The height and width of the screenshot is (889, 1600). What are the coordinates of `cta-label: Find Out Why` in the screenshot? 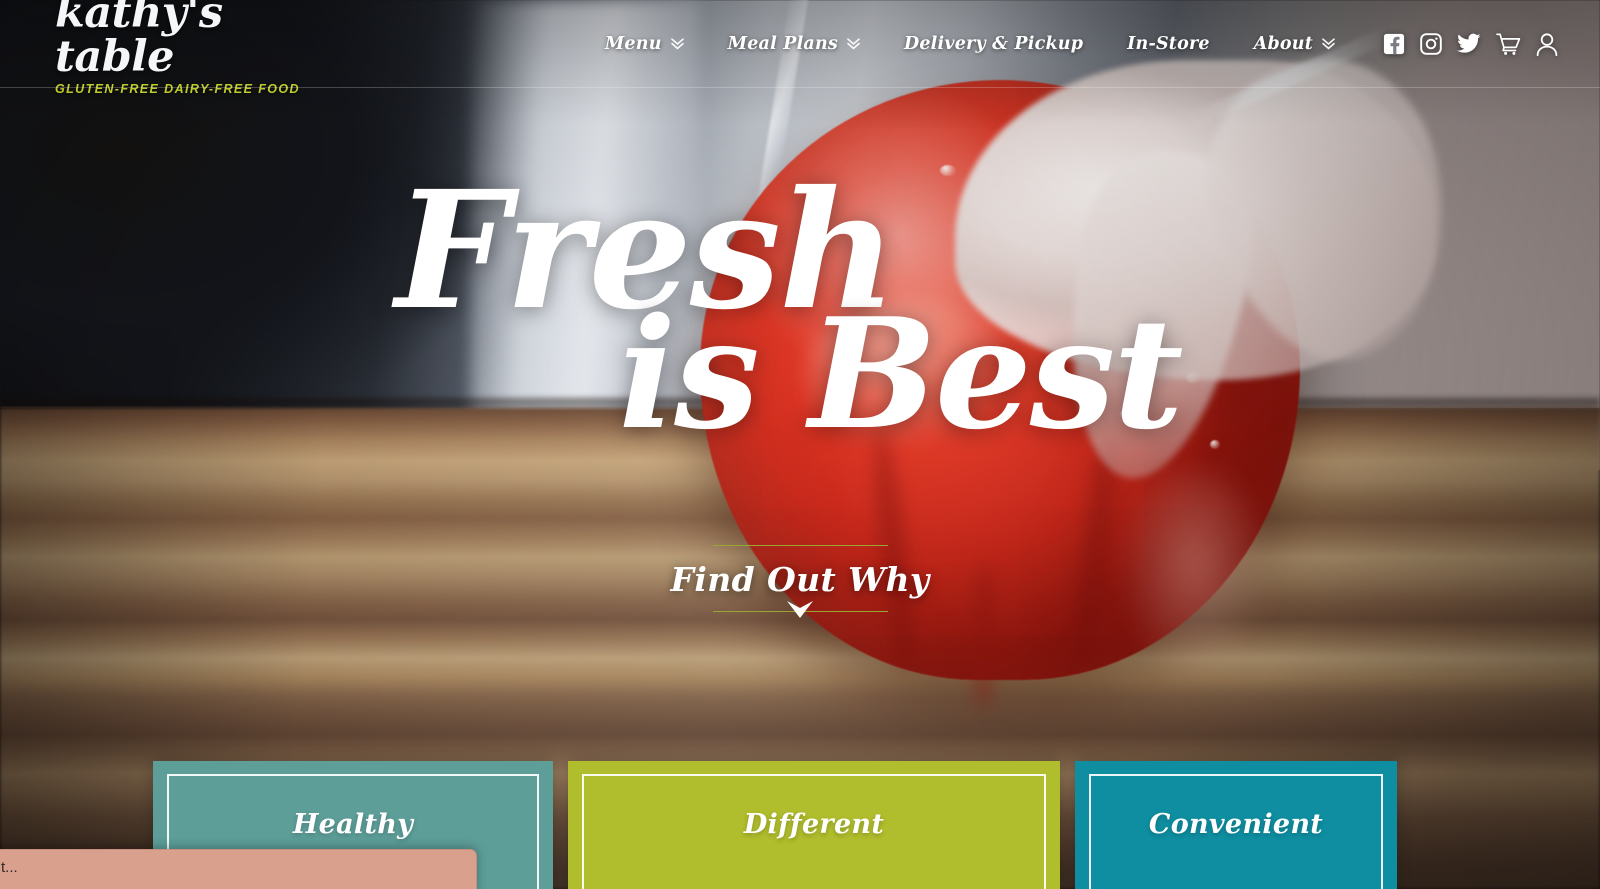 It's located at (800, 579).